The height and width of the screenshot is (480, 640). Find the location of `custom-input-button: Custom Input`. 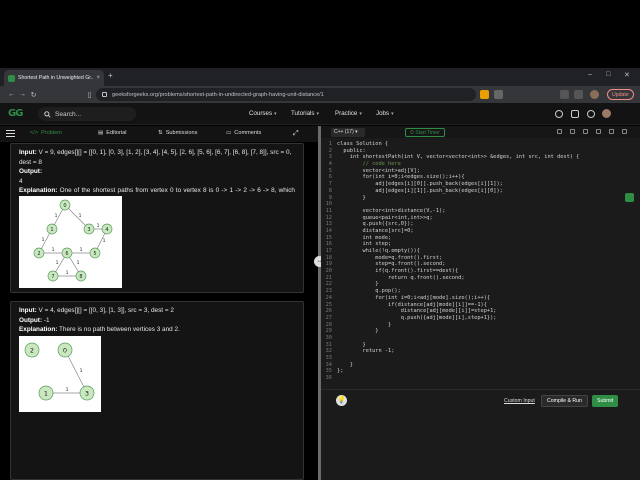

custom-input-button: Custom Input is located at coordinates (519, 401).